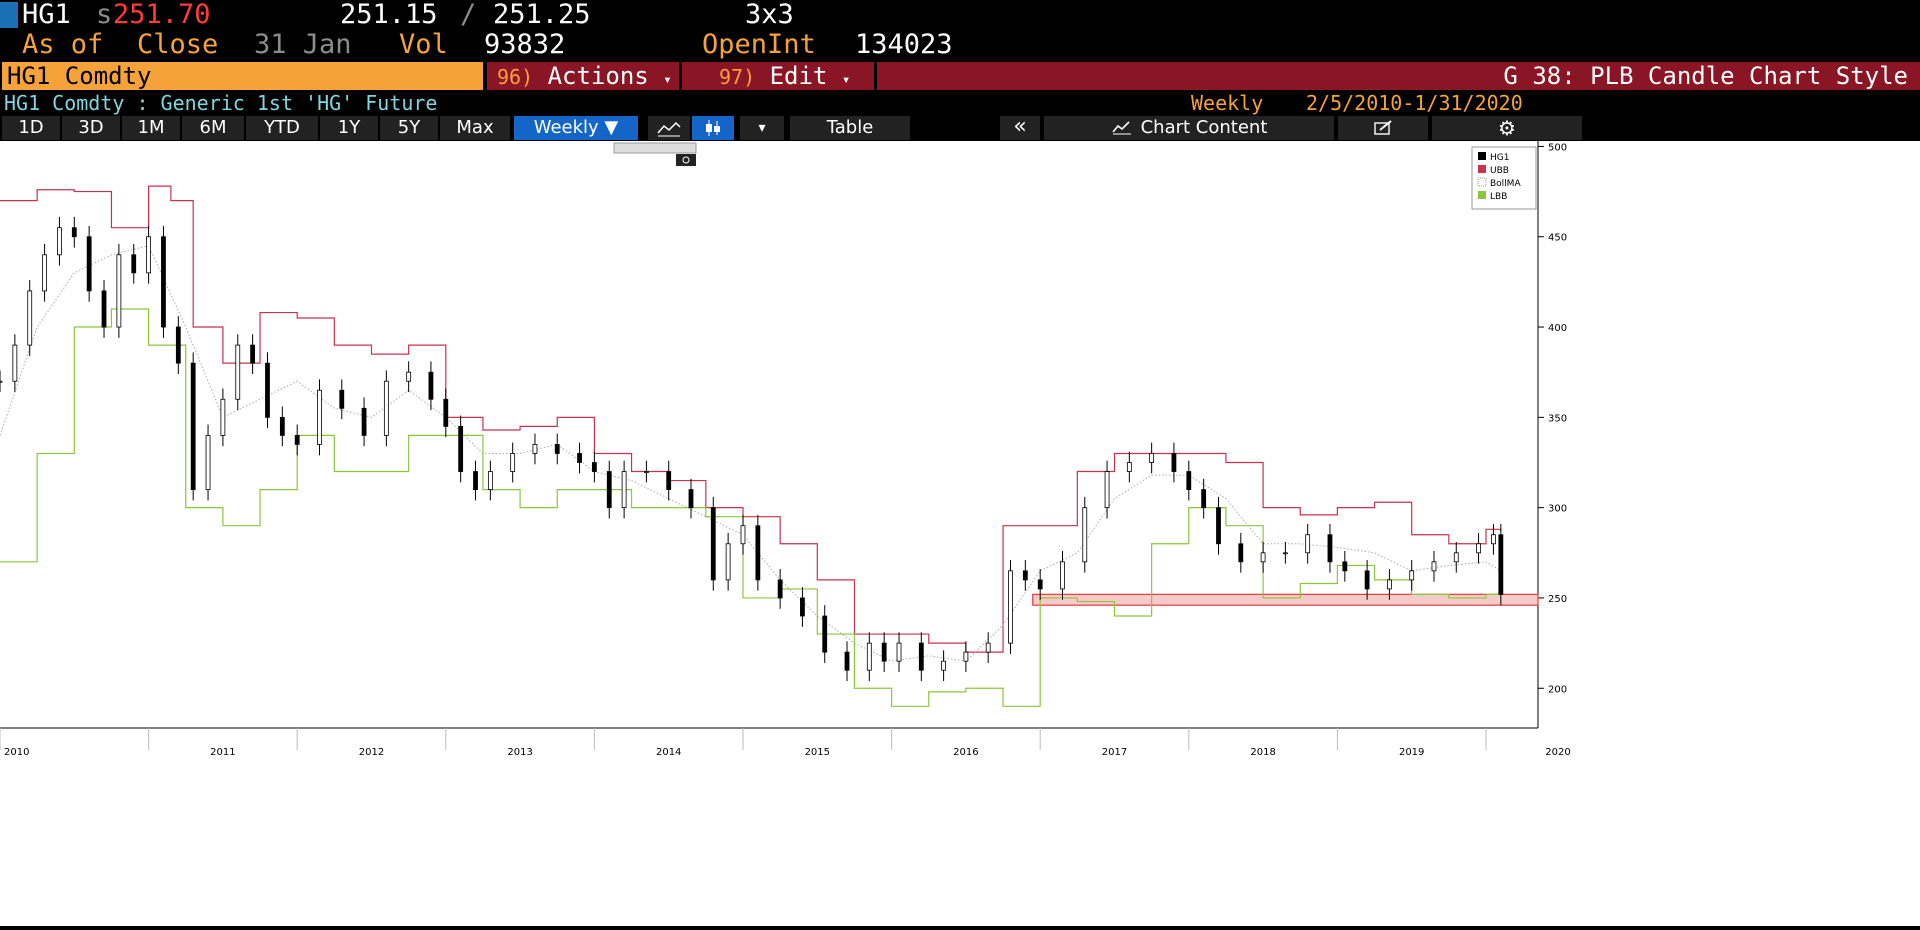 Image resolution: width=1920 pixels, height=930 pixels. What do you see at coordinates (1505, 184) in the screenshot?
I see `legend-label: BollMA` at bounding box center [1505, 184].